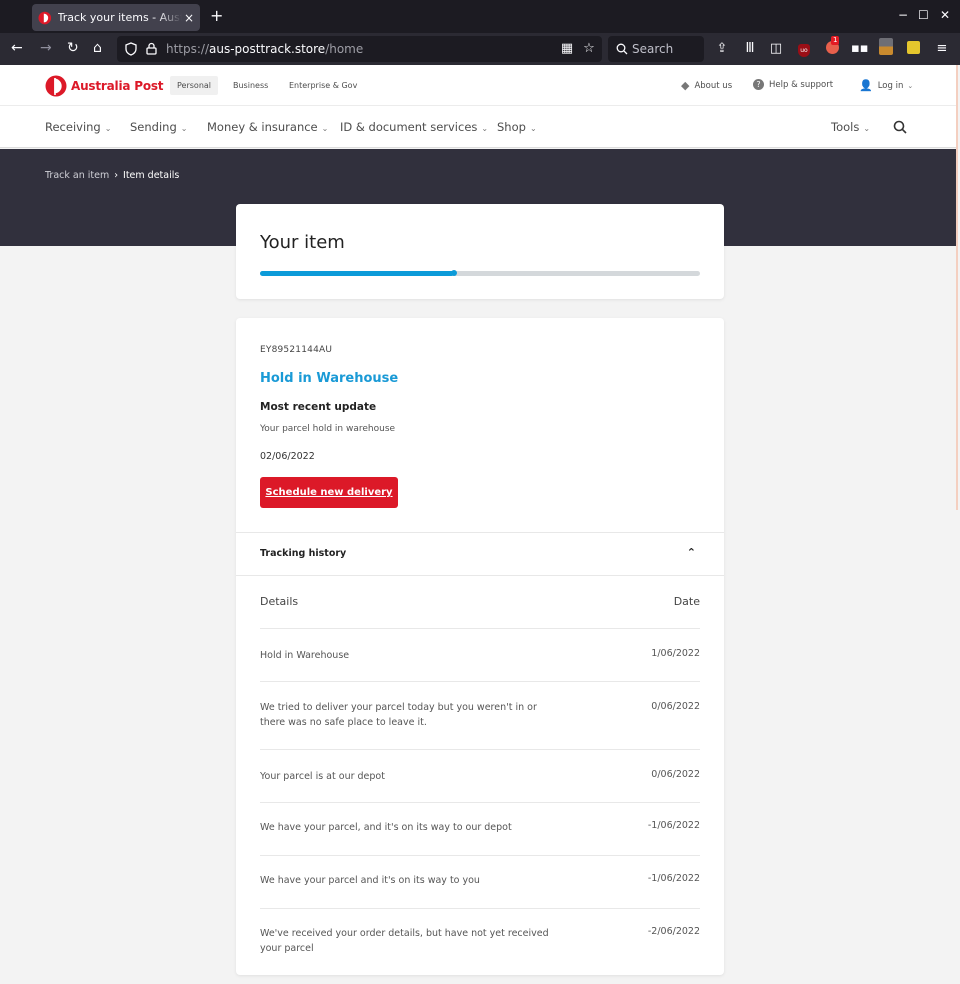  Describe the element at coordinates (303, 553) in the screenshot. I see `tracking-history-label: Tracking history` at that location.